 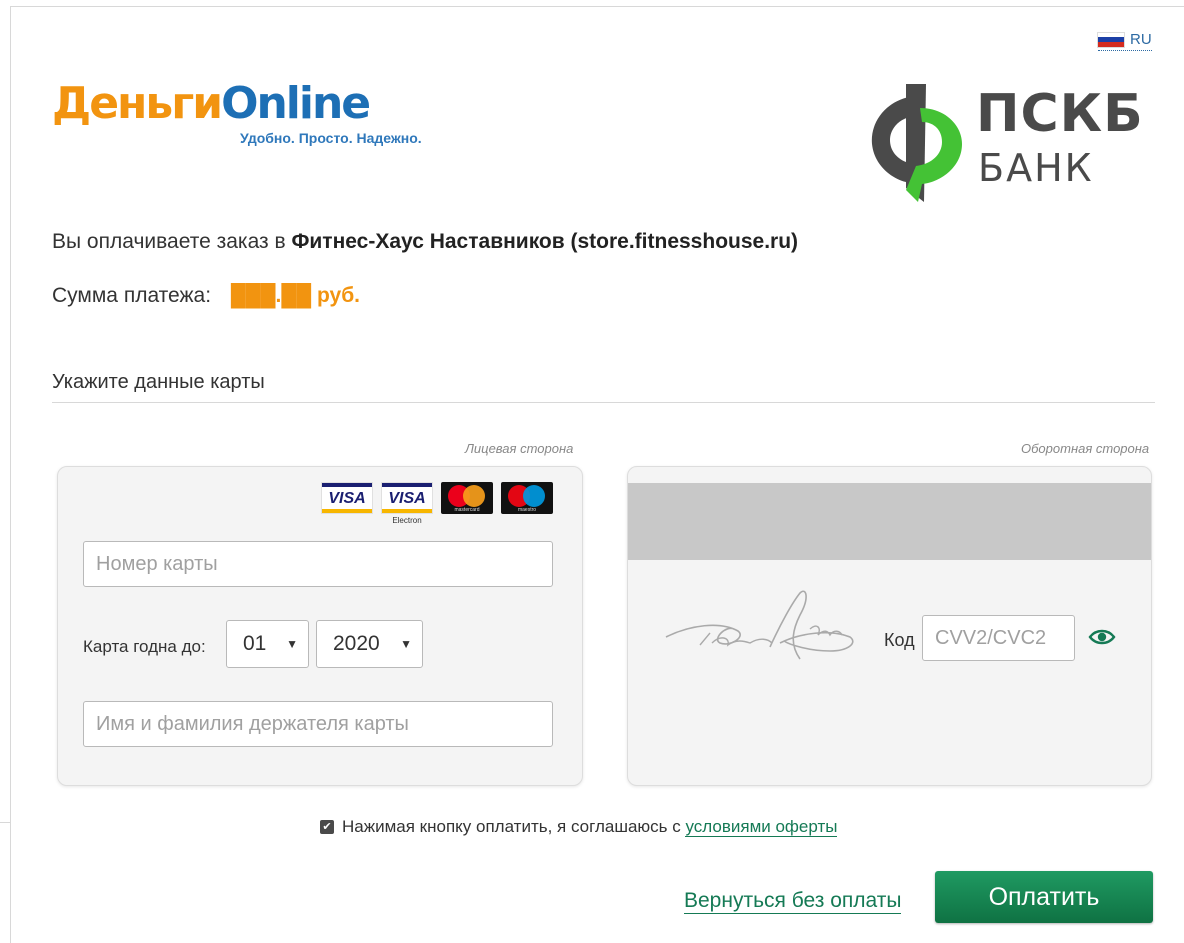 I want to click on offer-terms-link: условиями оферты, so click(x=761, y=827).